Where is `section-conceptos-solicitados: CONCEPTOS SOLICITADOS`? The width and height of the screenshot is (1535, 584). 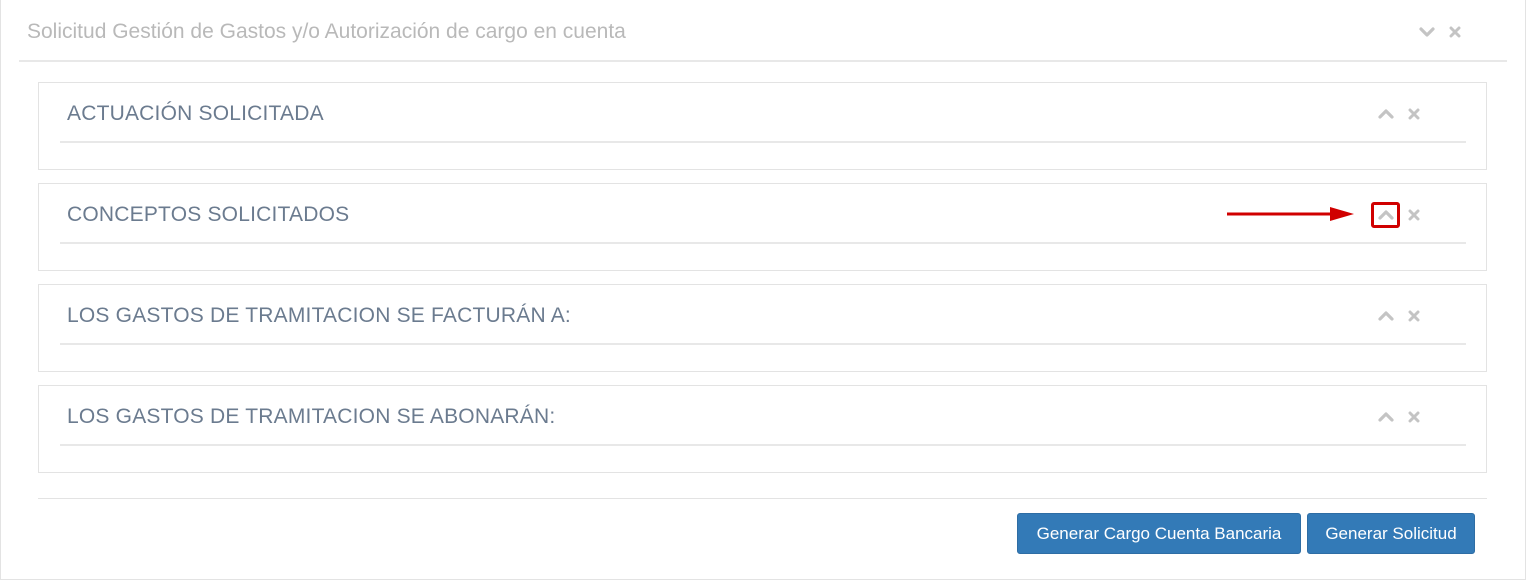
section-conceptos-solicitados: CONCEPTOS SOLICITADOS is located at coordinates (762, 227).